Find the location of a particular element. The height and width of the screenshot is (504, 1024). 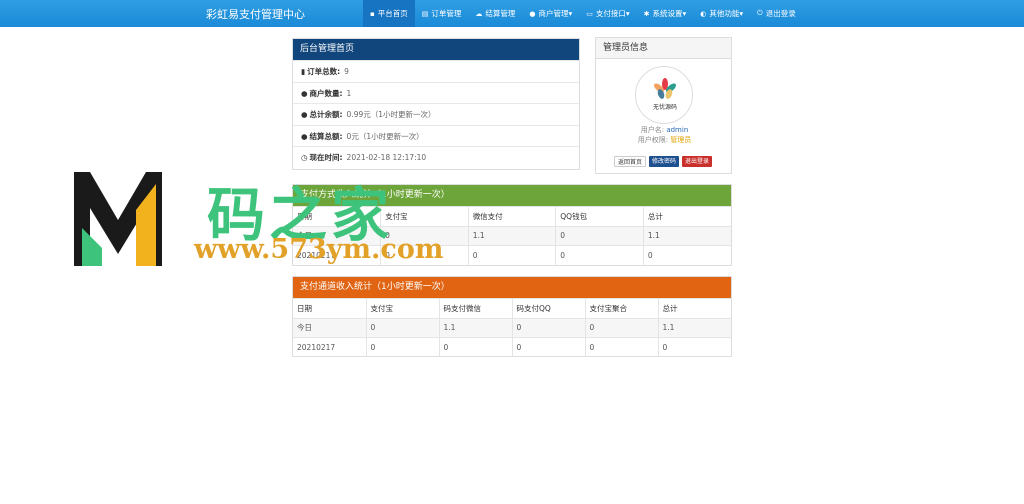

nav-item-6: ◐ 其他功能▾ is located at coordinates (721, 13).